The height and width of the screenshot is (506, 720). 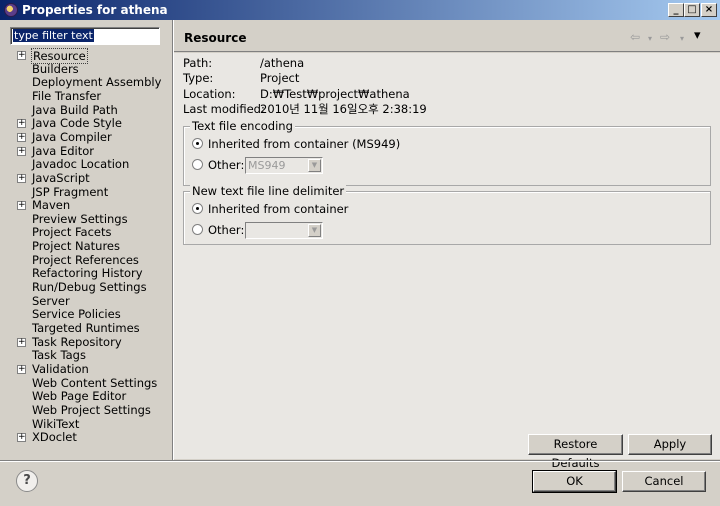 What do you see at coordinates (670, 444) in the screenshot?
I see `apply-button: Apply` at bounding box center [670, 444].